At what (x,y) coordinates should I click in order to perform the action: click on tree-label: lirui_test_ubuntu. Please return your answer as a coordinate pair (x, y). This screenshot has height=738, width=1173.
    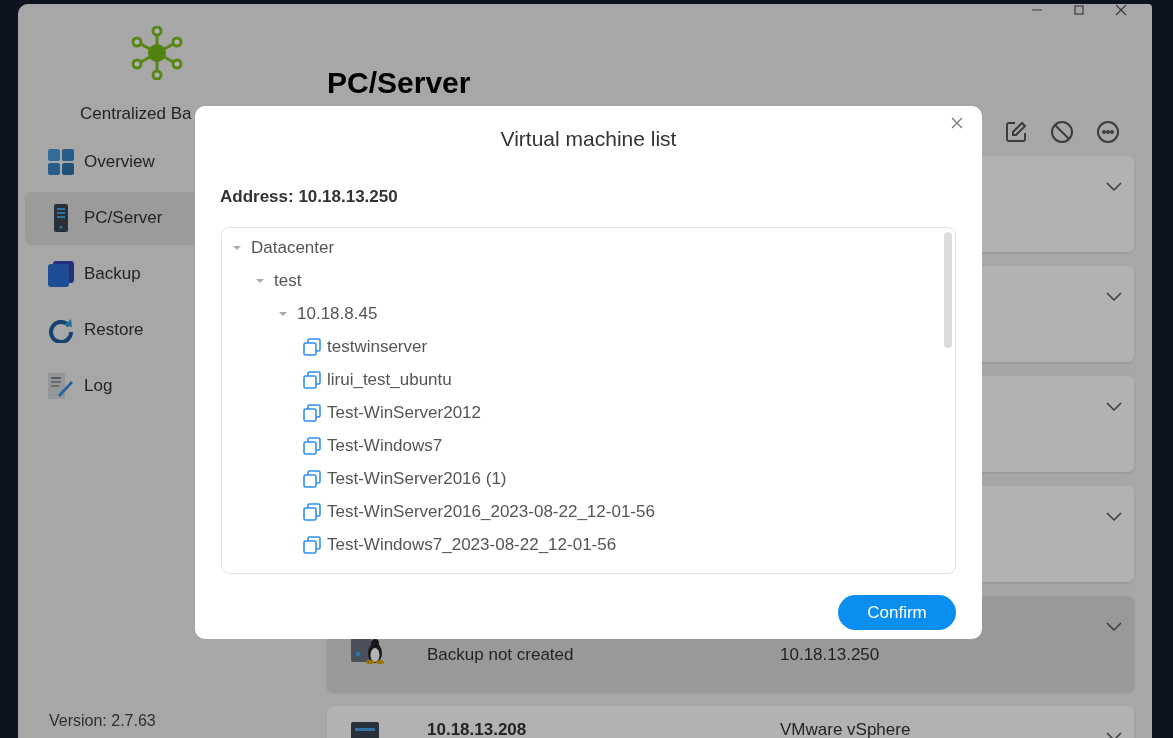
    Looking at the image, I should click on (389, 379).